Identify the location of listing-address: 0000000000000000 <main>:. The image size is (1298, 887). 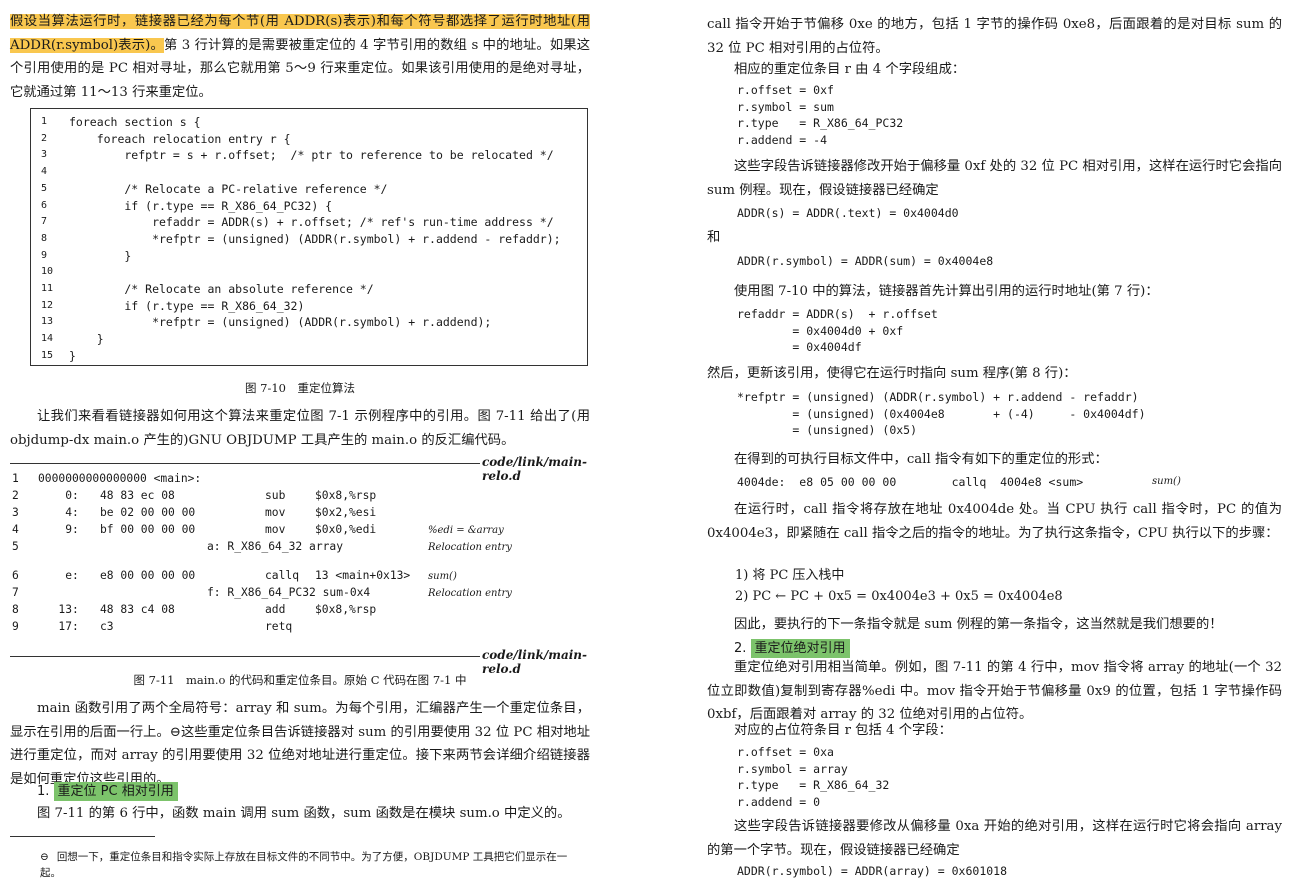
(120, 478).